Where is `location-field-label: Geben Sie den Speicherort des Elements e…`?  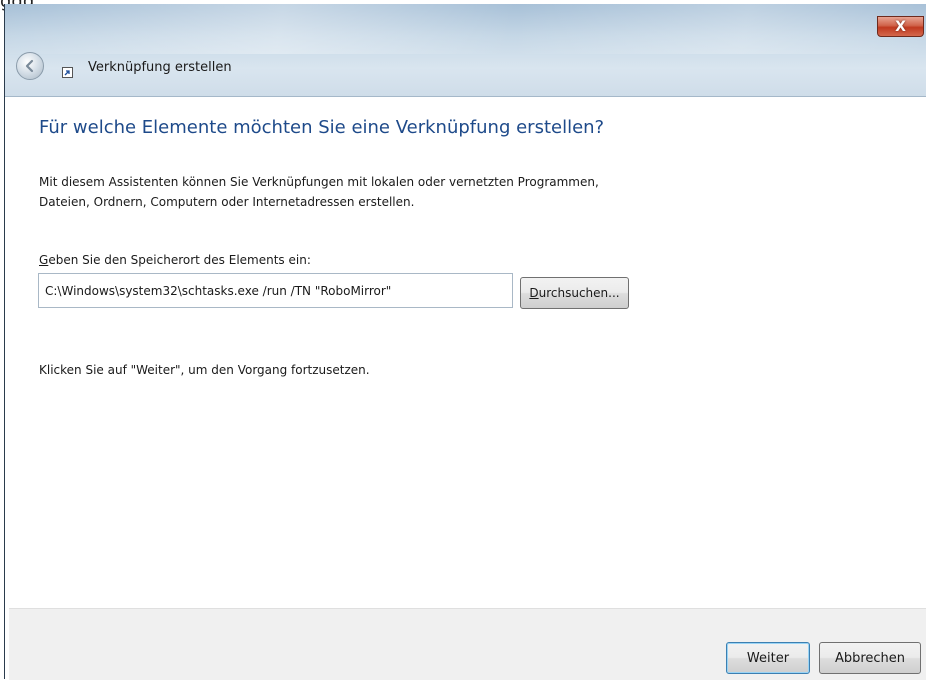 location-field-label: Geben Sie den Speicherort des Elements e… is located at coordinates (175, 260).